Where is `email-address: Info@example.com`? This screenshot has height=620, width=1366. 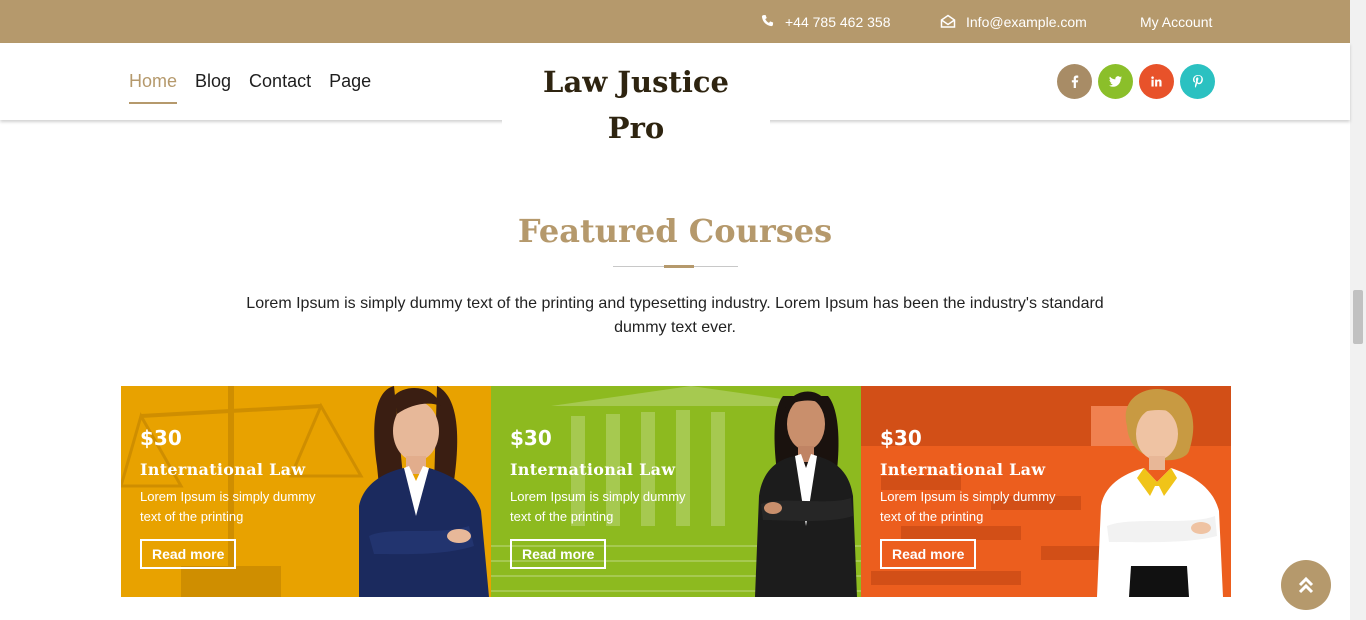
email-address: Info@example.com is located at coordinates (1026, 21).